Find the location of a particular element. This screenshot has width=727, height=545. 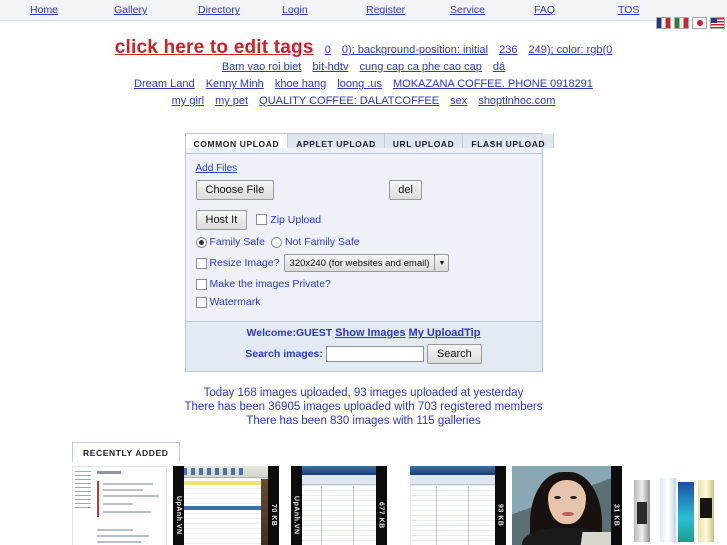

zip-upload-checkbox-wrap: Zip Upload is located at coordinates (288, 220).